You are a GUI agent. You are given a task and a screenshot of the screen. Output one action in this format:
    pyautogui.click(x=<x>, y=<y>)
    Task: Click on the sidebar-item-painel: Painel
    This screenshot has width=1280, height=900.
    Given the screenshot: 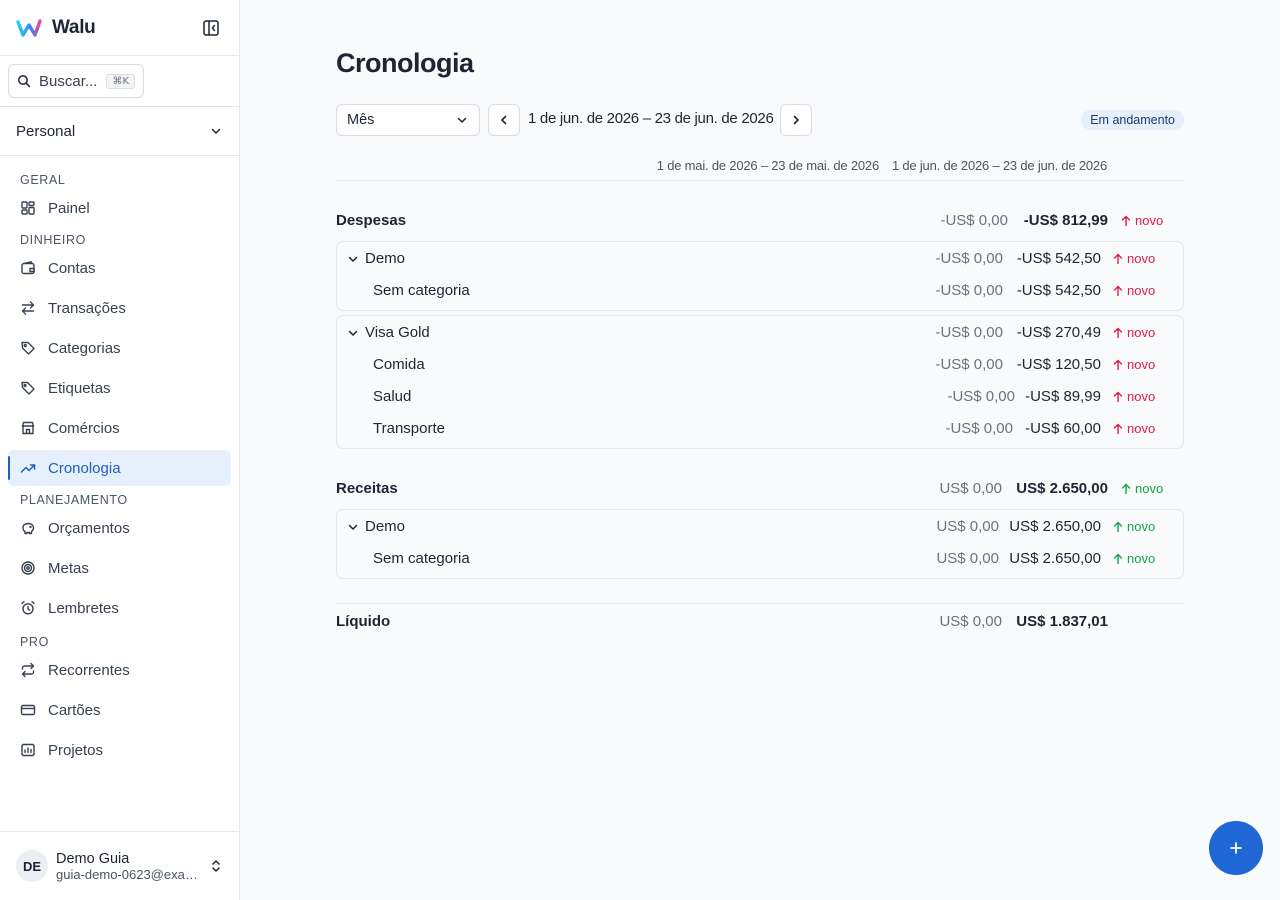 What is the action you would take?
    pyautogui.click(x=119, y=208)
    